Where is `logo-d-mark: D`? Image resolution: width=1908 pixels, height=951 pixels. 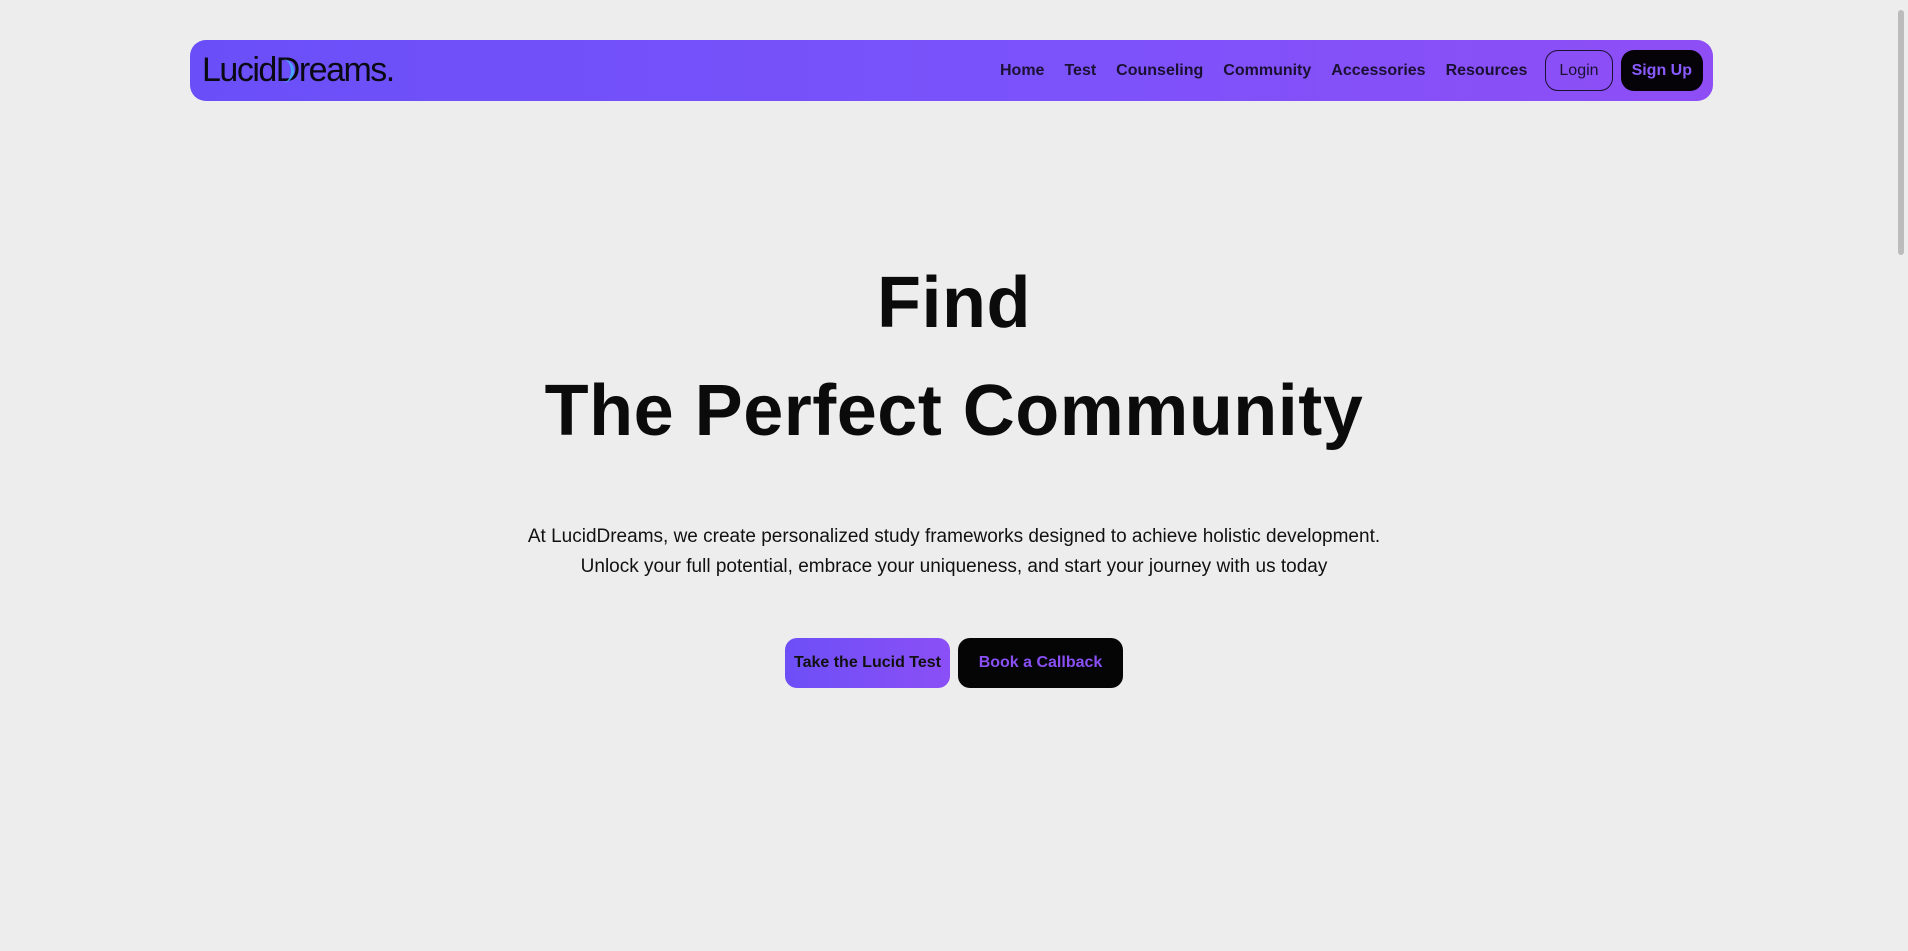 logo-d-mark: D is located at coordinates (288, 70).